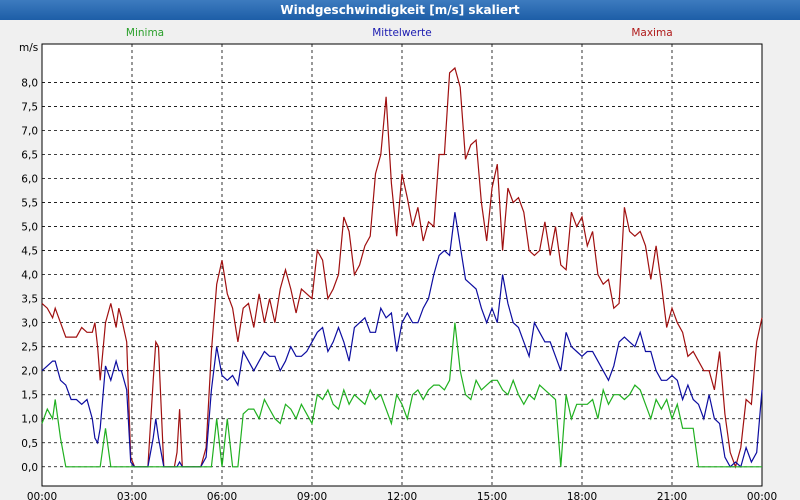  I want to click on legend-maxima: Maxima, so click(651, 33).